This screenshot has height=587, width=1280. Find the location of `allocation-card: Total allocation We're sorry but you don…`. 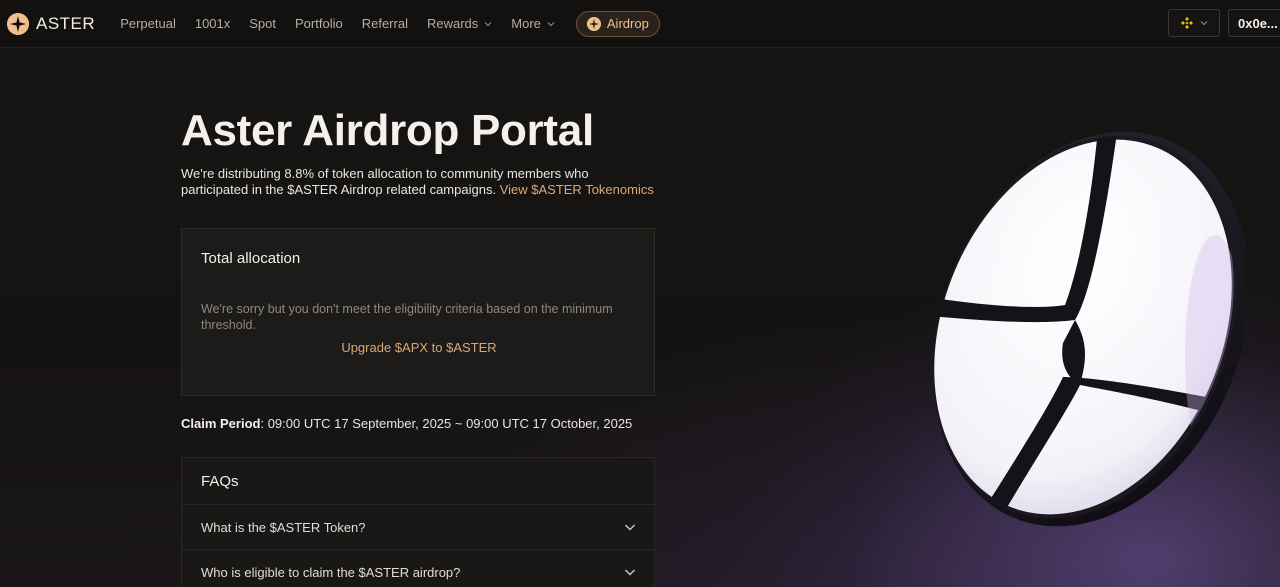

allocation-card: Total allocation We're sorry but you don… is located at coordinates (418, 312).